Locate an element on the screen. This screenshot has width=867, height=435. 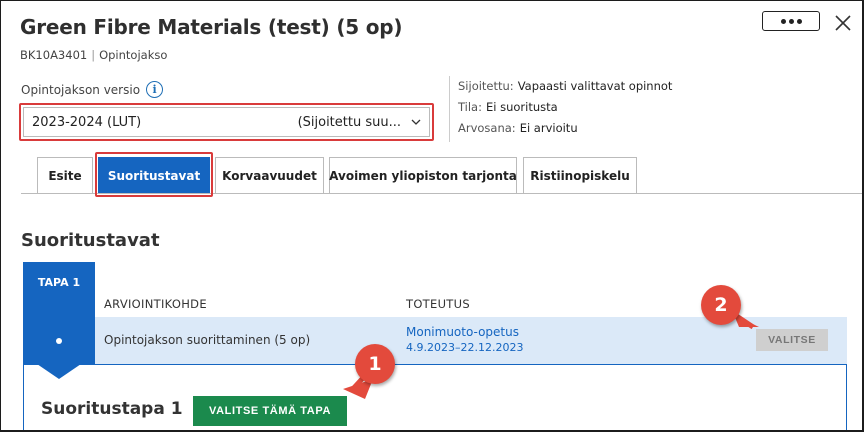
version-label-text: Opintojakson versio is located at coordinates (81, 89).